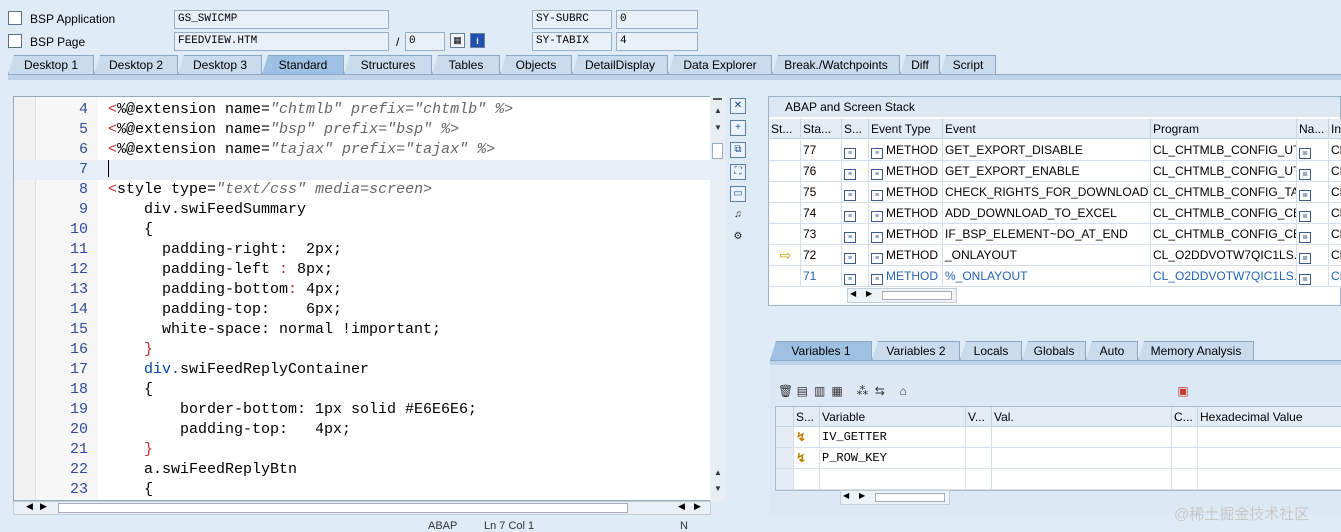 The height and width of the screenshot is (532, 1341). What do you see at coordinates (821, 234) in the screenshot?
I see `stack-cell-level: 73` at bounding box center [821, 234].